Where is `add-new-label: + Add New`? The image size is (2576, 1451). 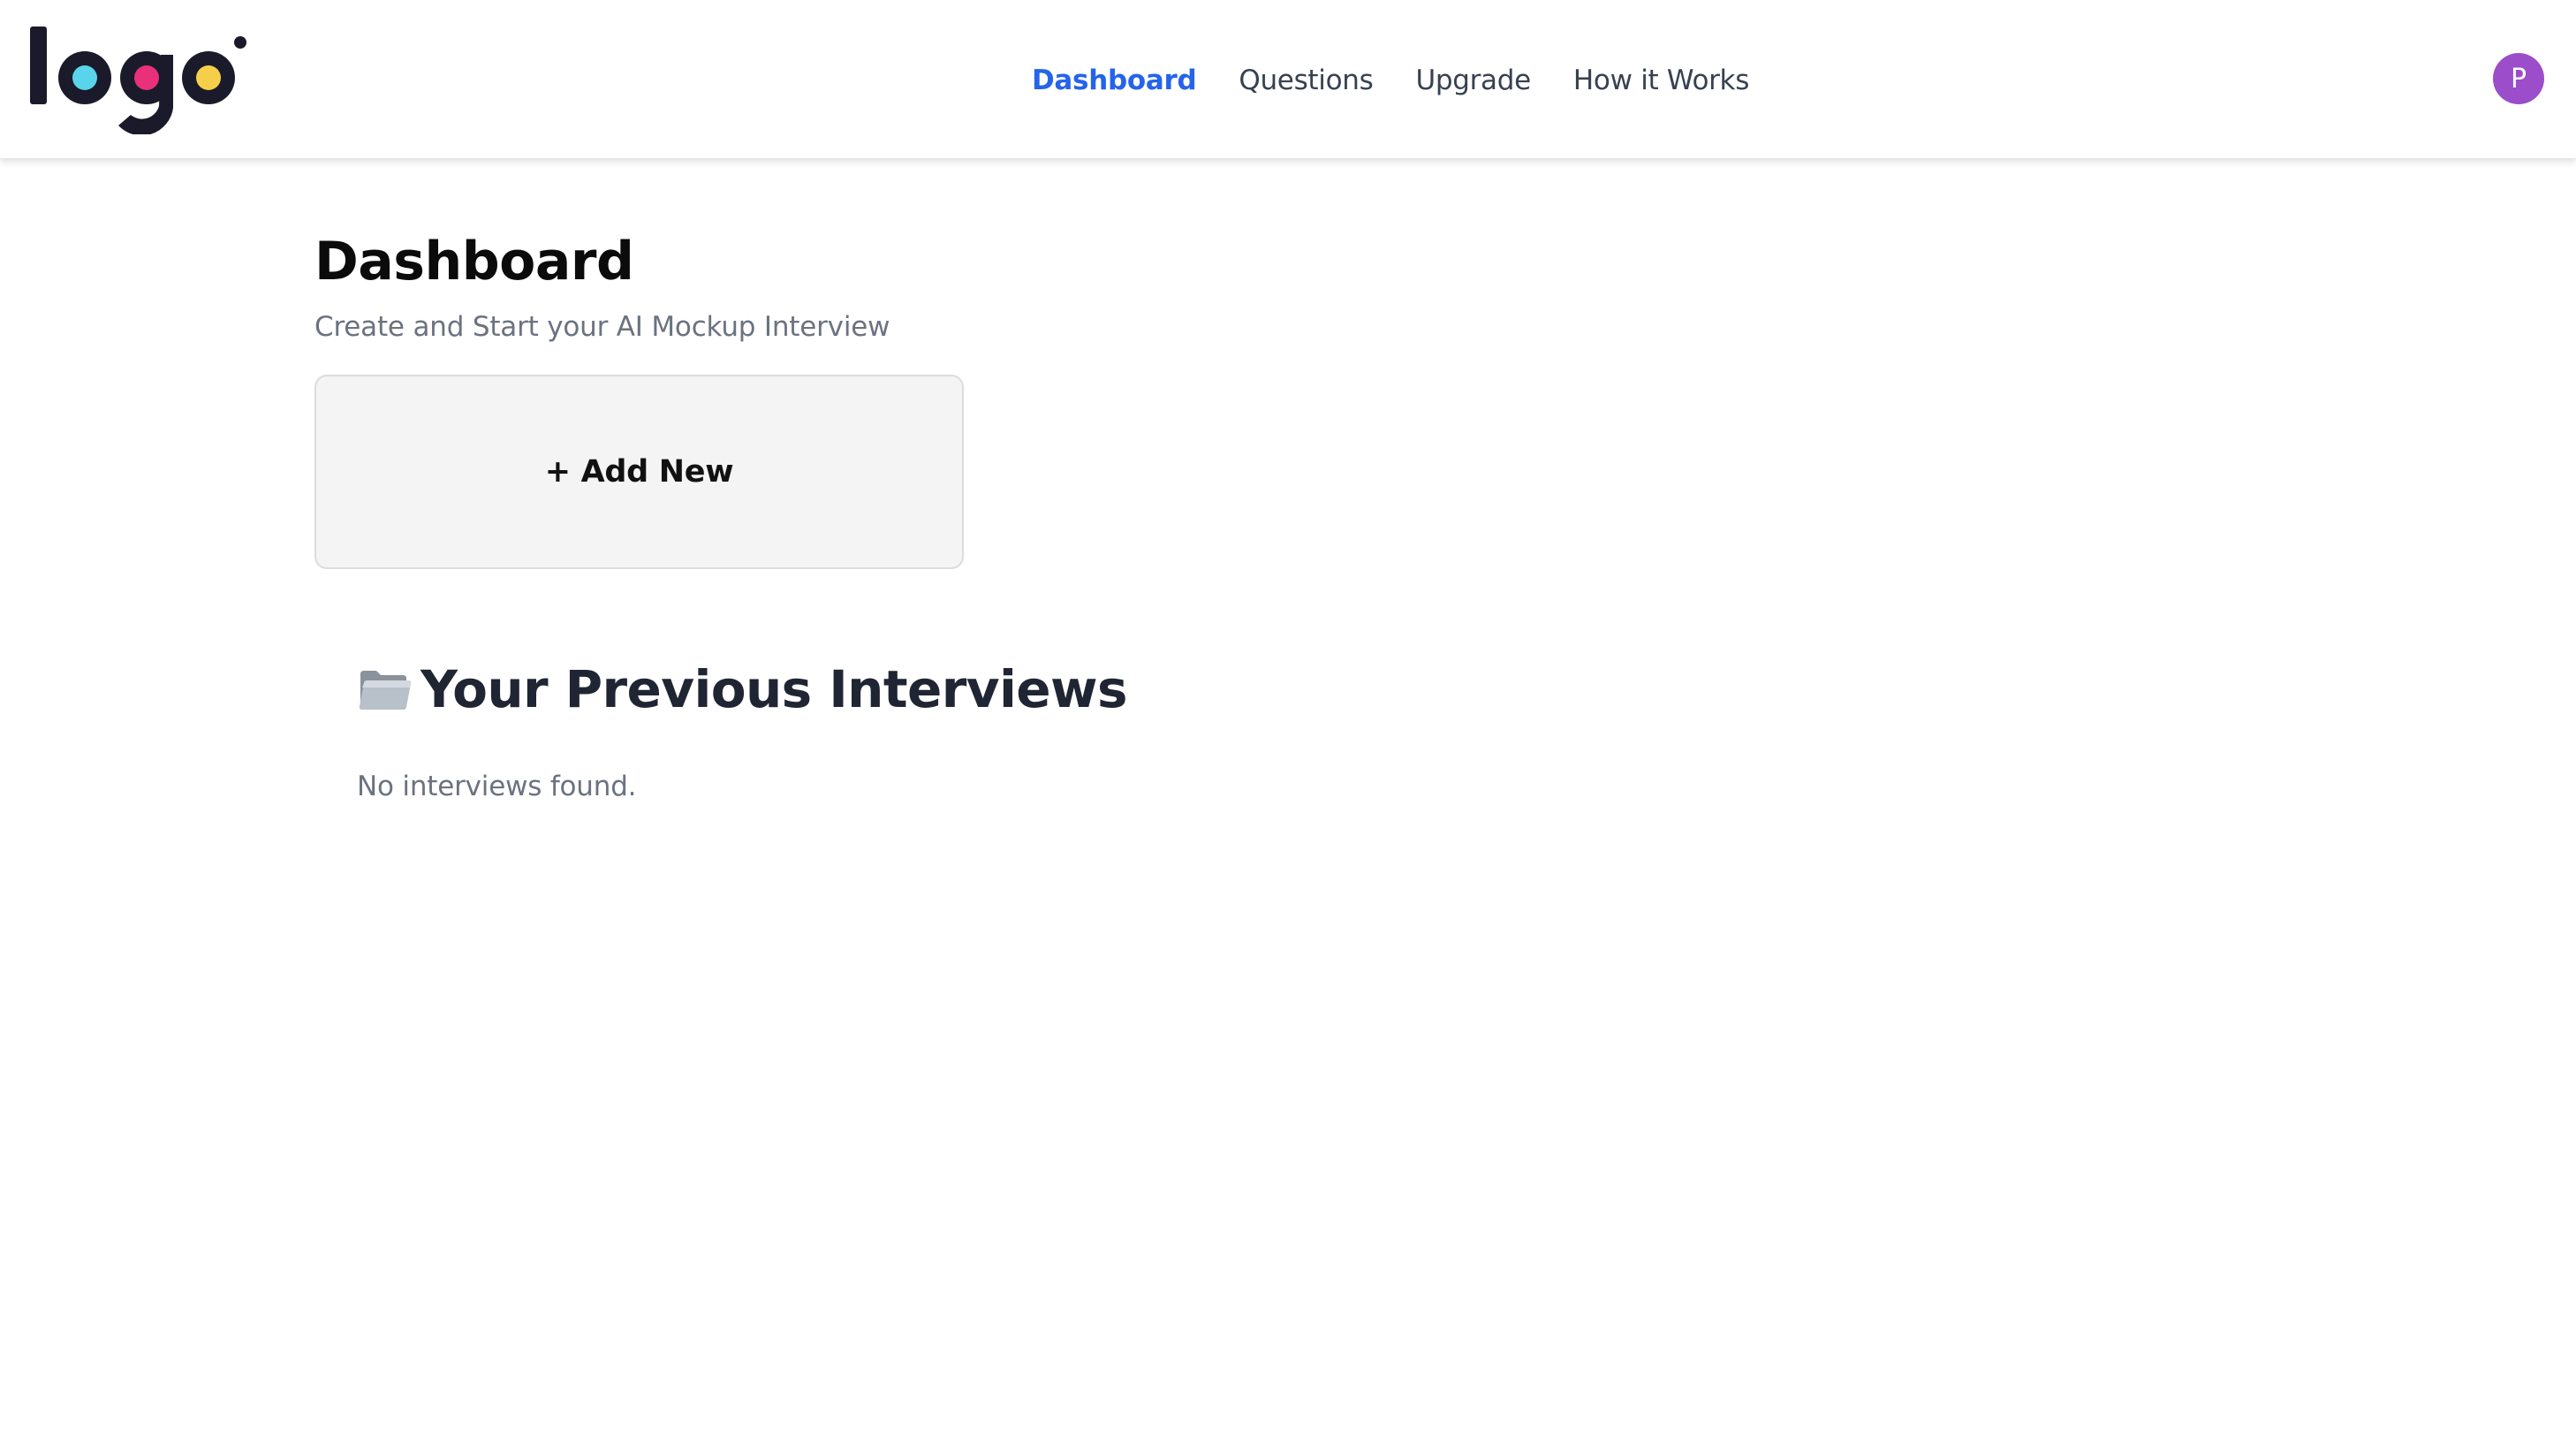
add-new-label: + Add New is located at coordinates (639, 472).